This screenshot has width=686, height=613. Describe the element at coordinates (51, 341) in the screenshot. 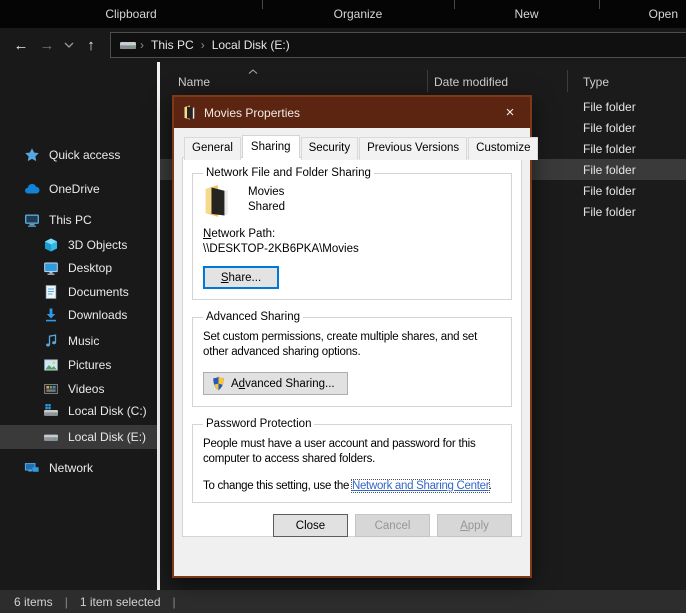

I see `music-icon` at that location.